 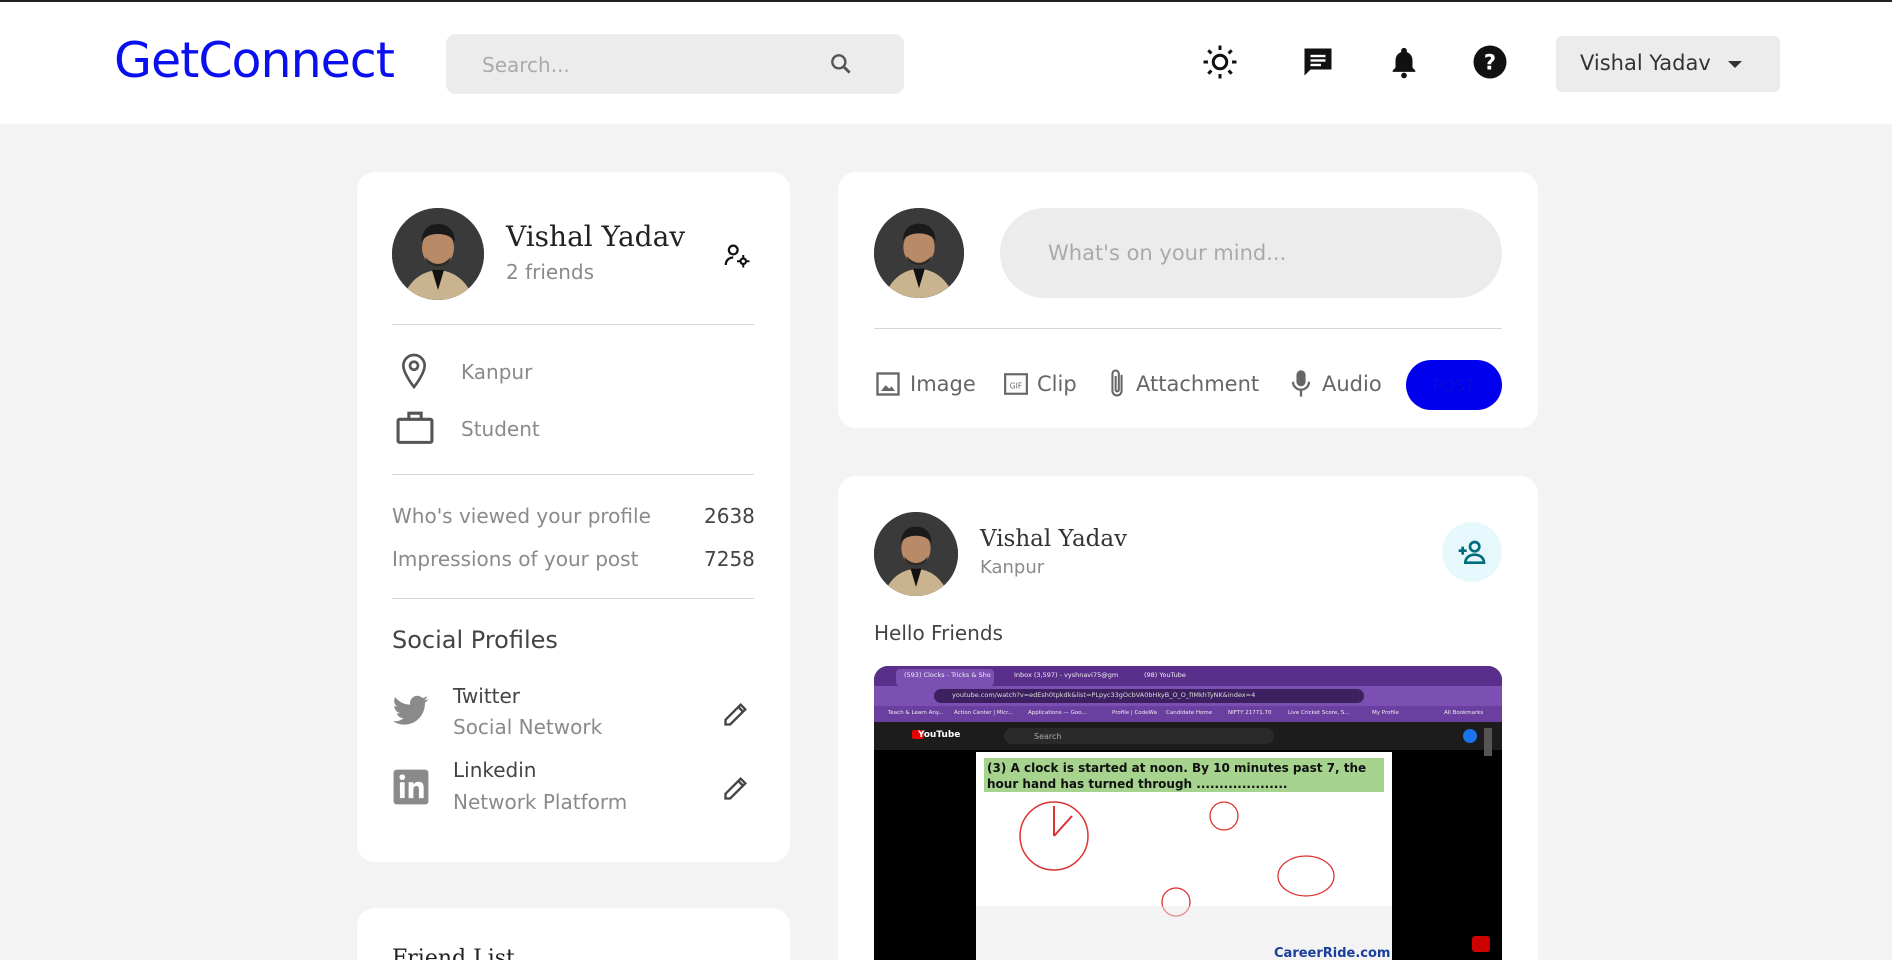 I want to click on video-watermark: CareerRide.com, so click(x=1332, y=953).